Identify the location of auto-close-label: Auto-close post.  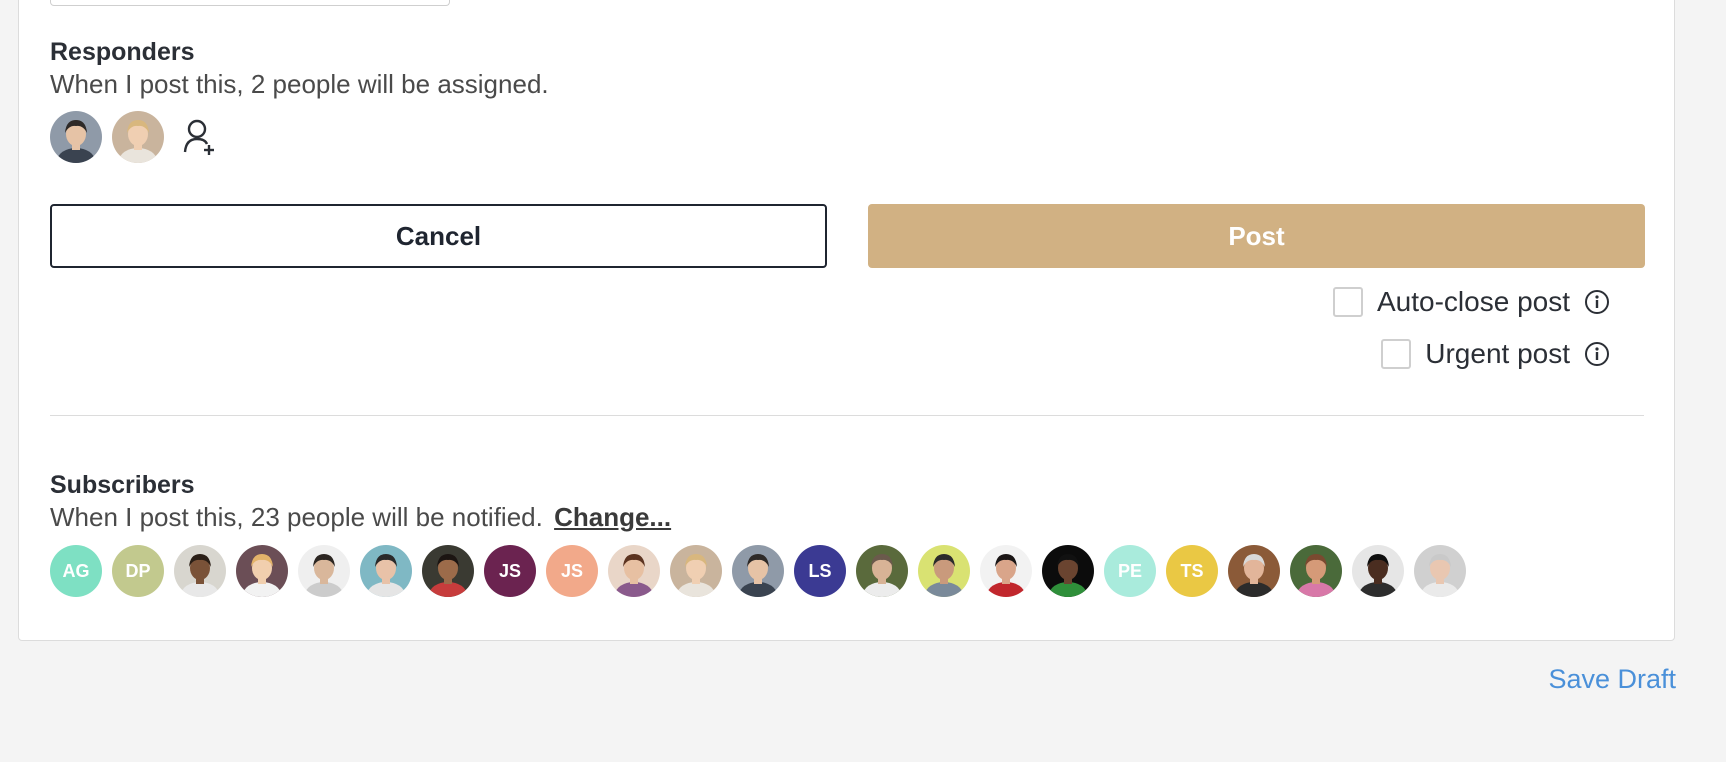
(1473, 301).